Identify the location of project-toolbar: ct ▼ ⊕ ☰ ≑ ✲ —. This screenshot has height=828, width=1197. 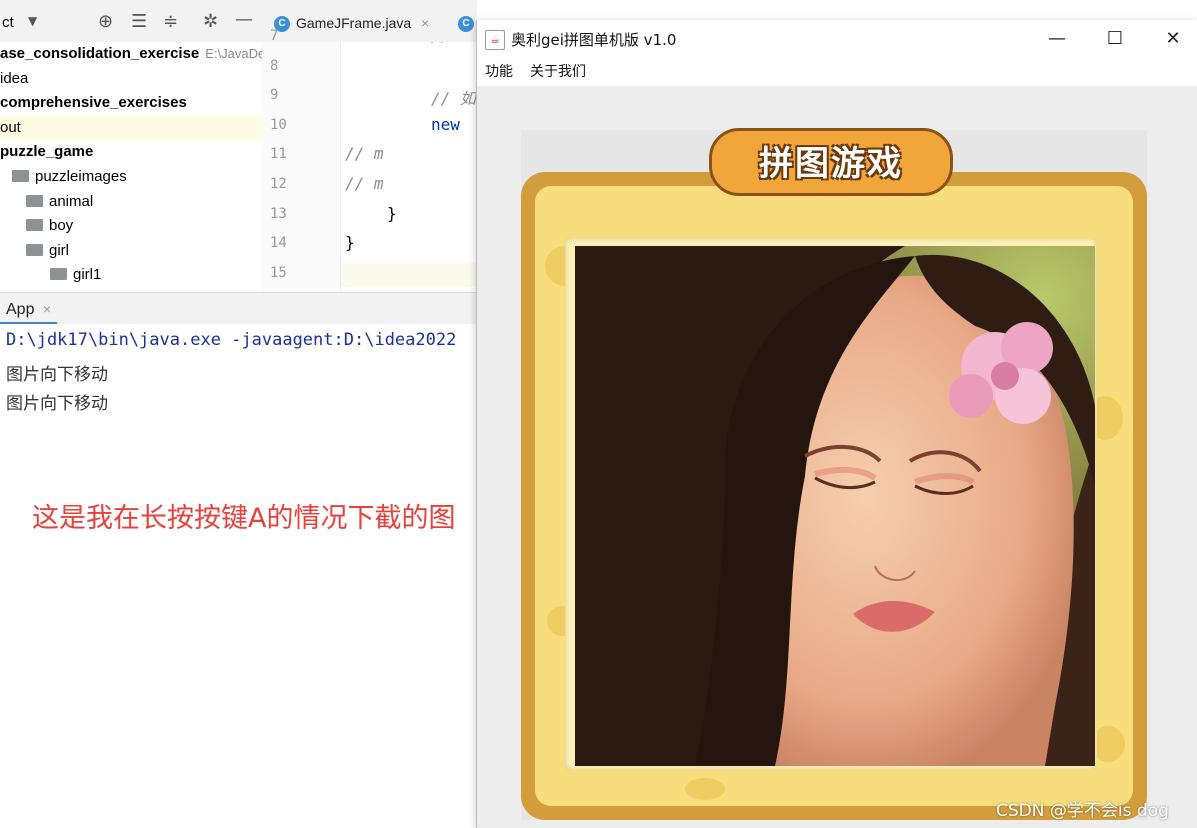
(131, 23).